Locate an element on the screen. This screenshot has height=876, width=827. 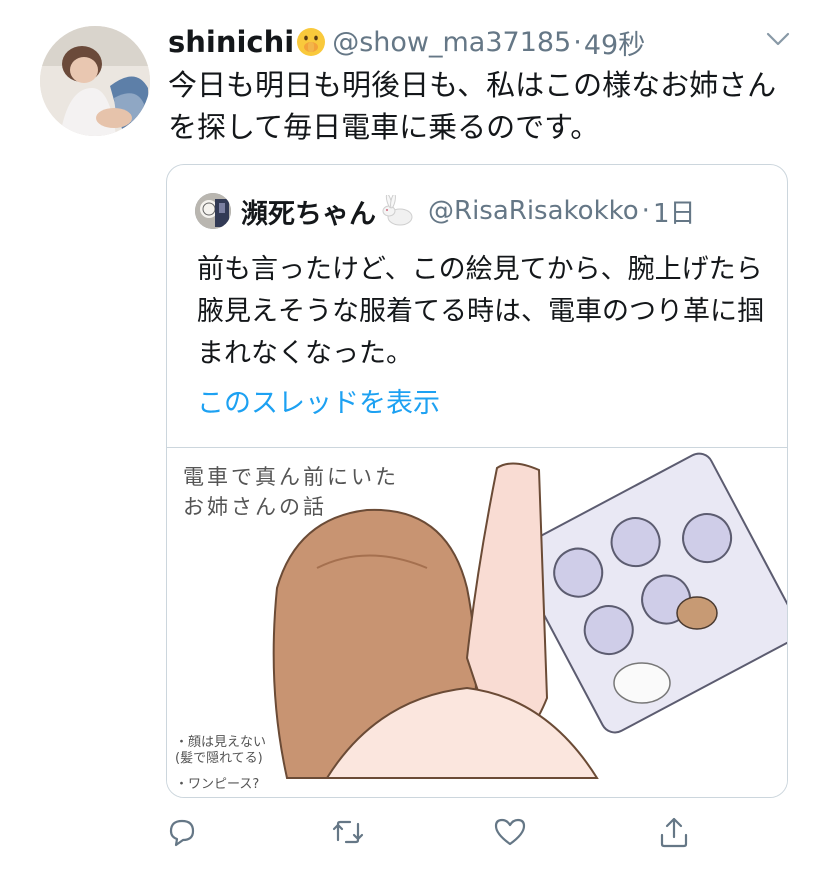
reply-icon is located at coordinates (182, 832).